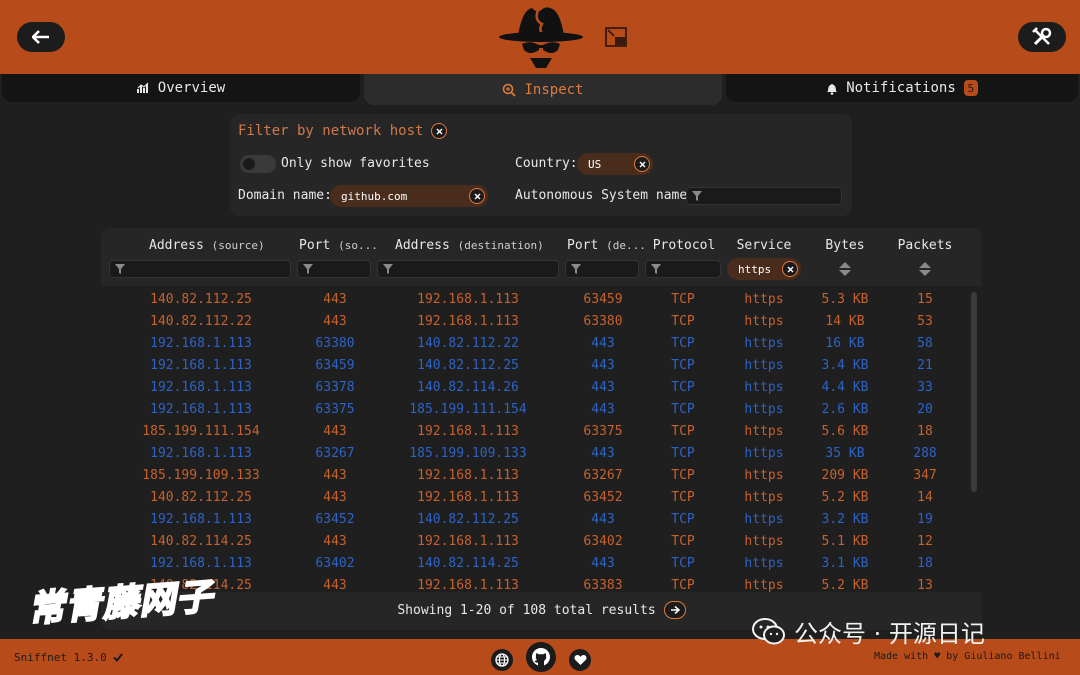  Describe the element at coordinates (845, 245) in the screenshot. I see `header-bytes: Bytes` at that location.